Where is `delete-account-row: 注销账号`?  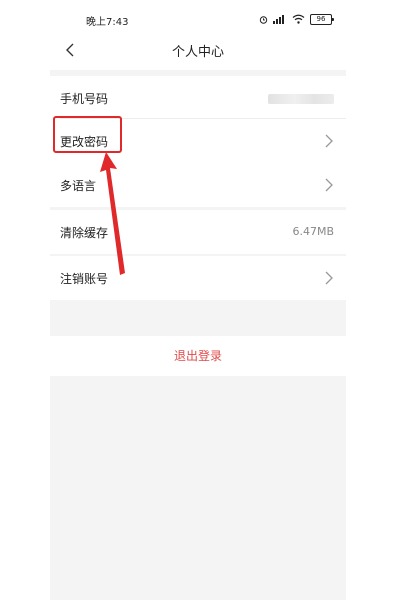 delete-account-row: 注销账号 is located at coordinates (198, 278).